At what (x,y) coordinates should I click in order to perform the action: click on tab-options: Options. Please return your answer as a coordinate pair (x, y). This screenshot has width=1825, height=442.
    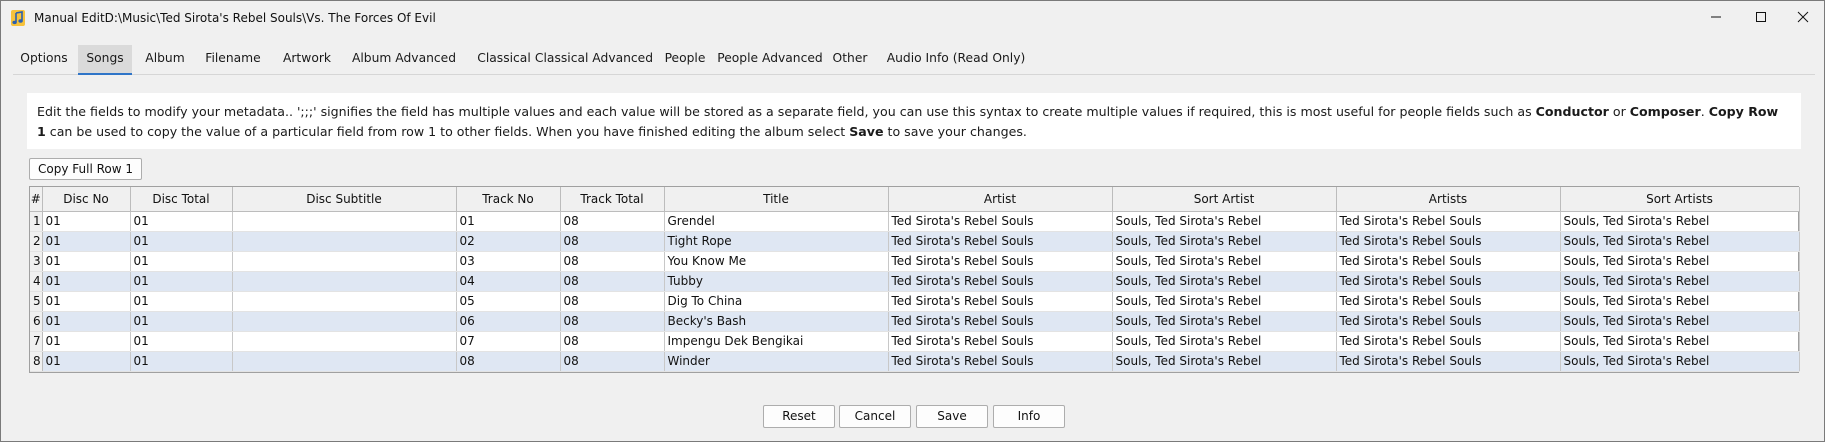
    Looking at the image, I should click on (44, 60).